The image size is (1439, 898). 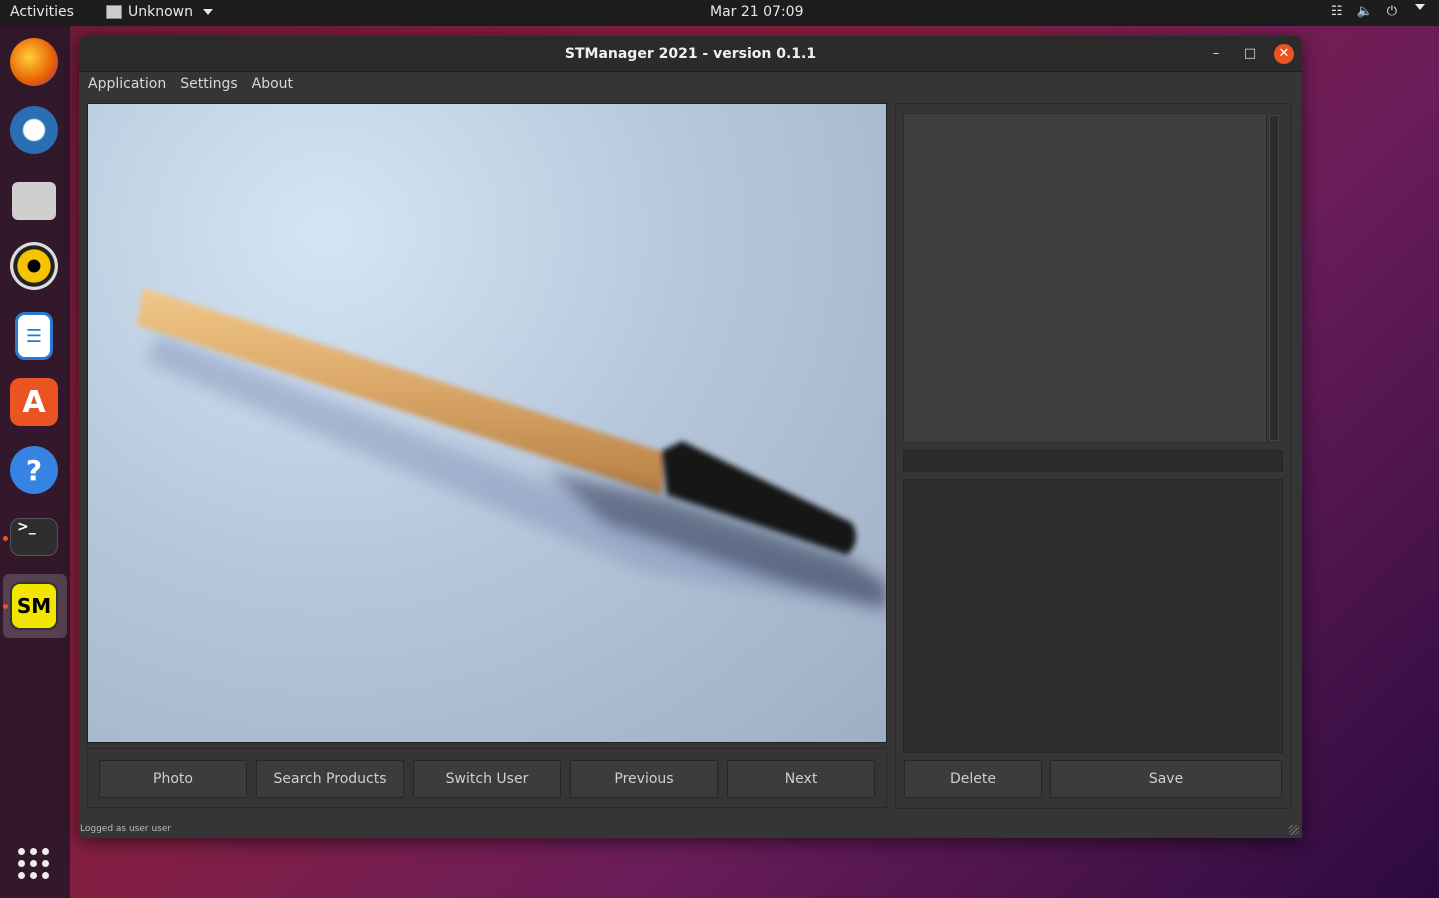 What do you see at coordinates (756, 12) in the screenshot?
I see `clock: Mar 21 07:09` at bounding box center [756, 12].